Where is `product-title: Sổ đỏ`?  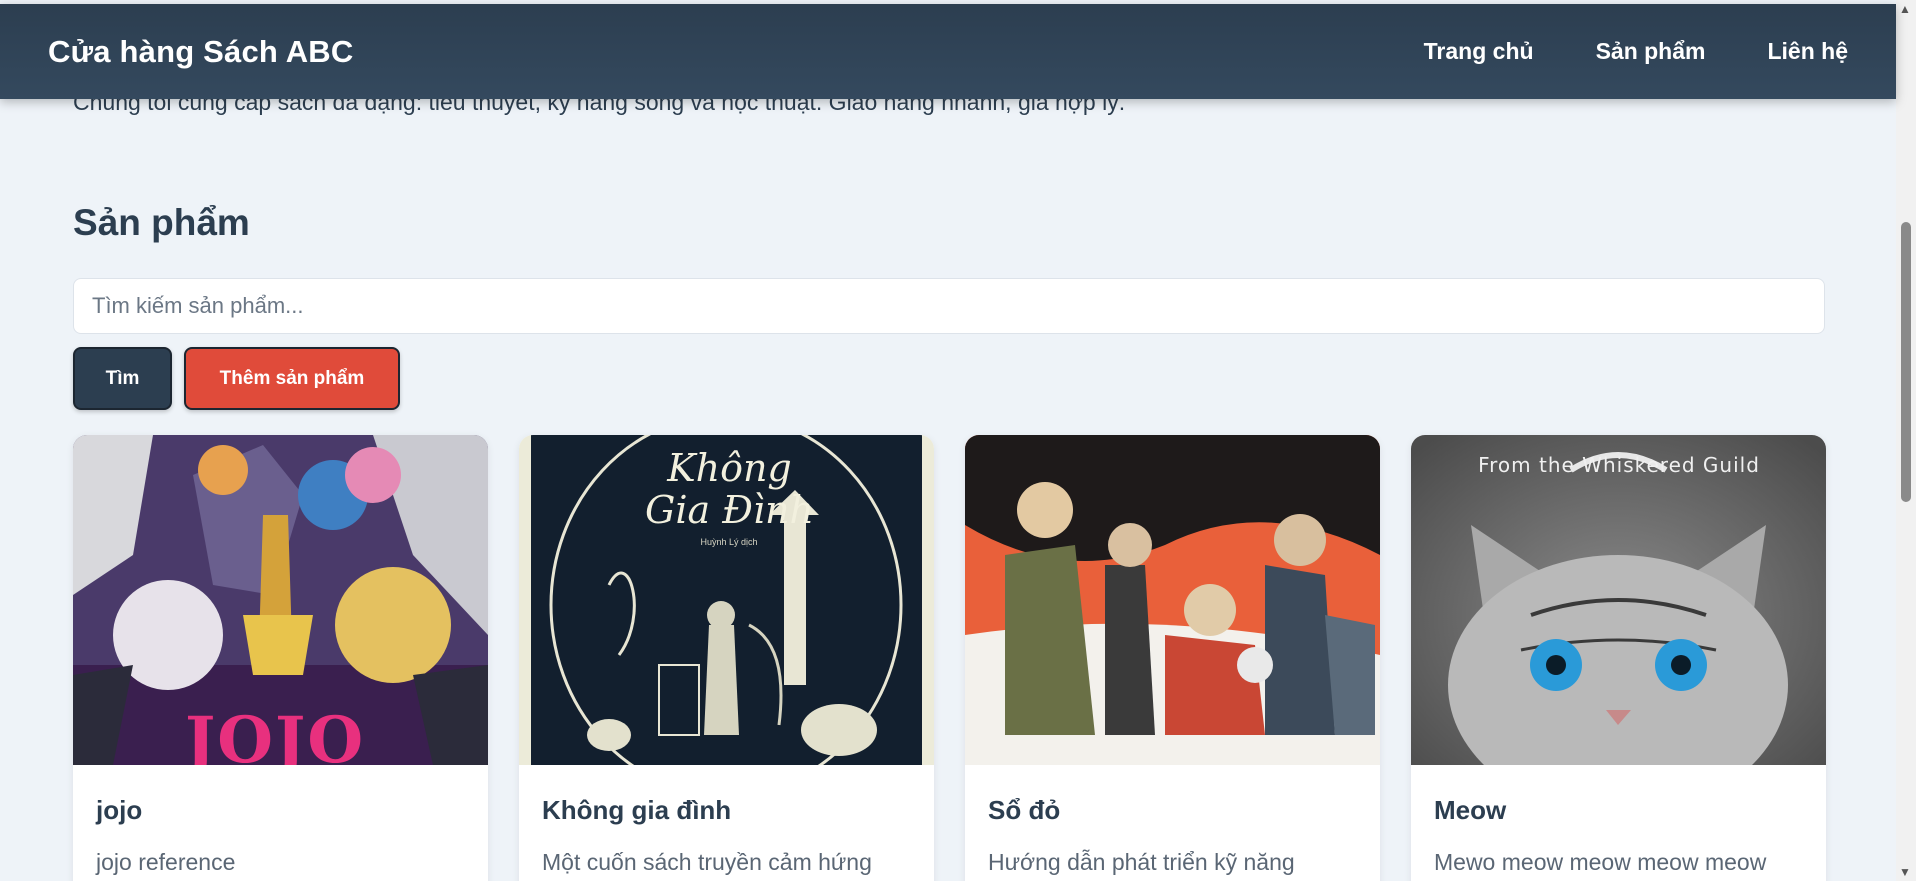 product-title: Sổ đỏ is located at coordinates (1024, 810).